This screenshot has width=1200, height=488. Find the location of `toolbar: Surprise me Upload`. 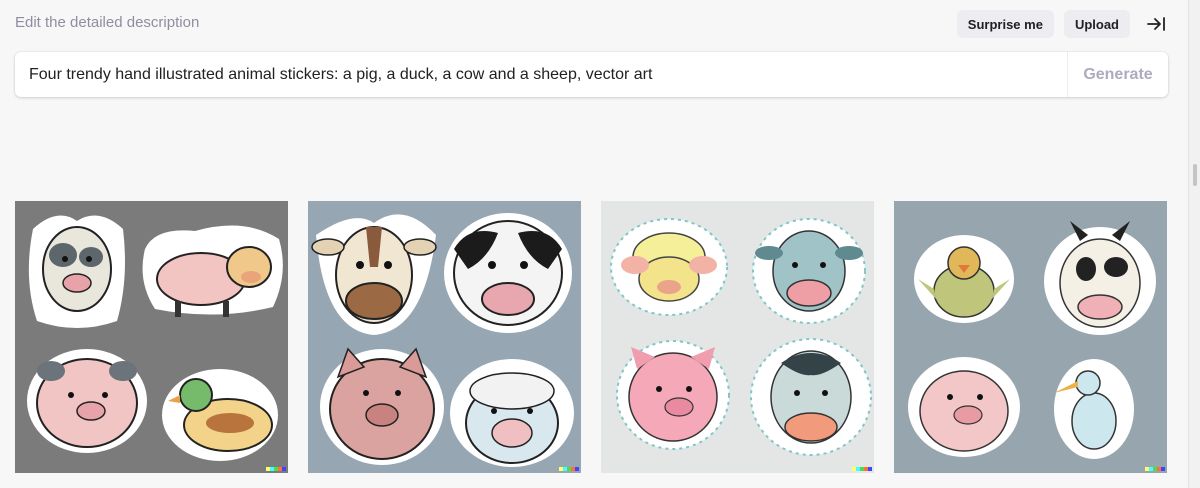

toolbar: Surprise me Upload is located at coordinates (1063, 24).